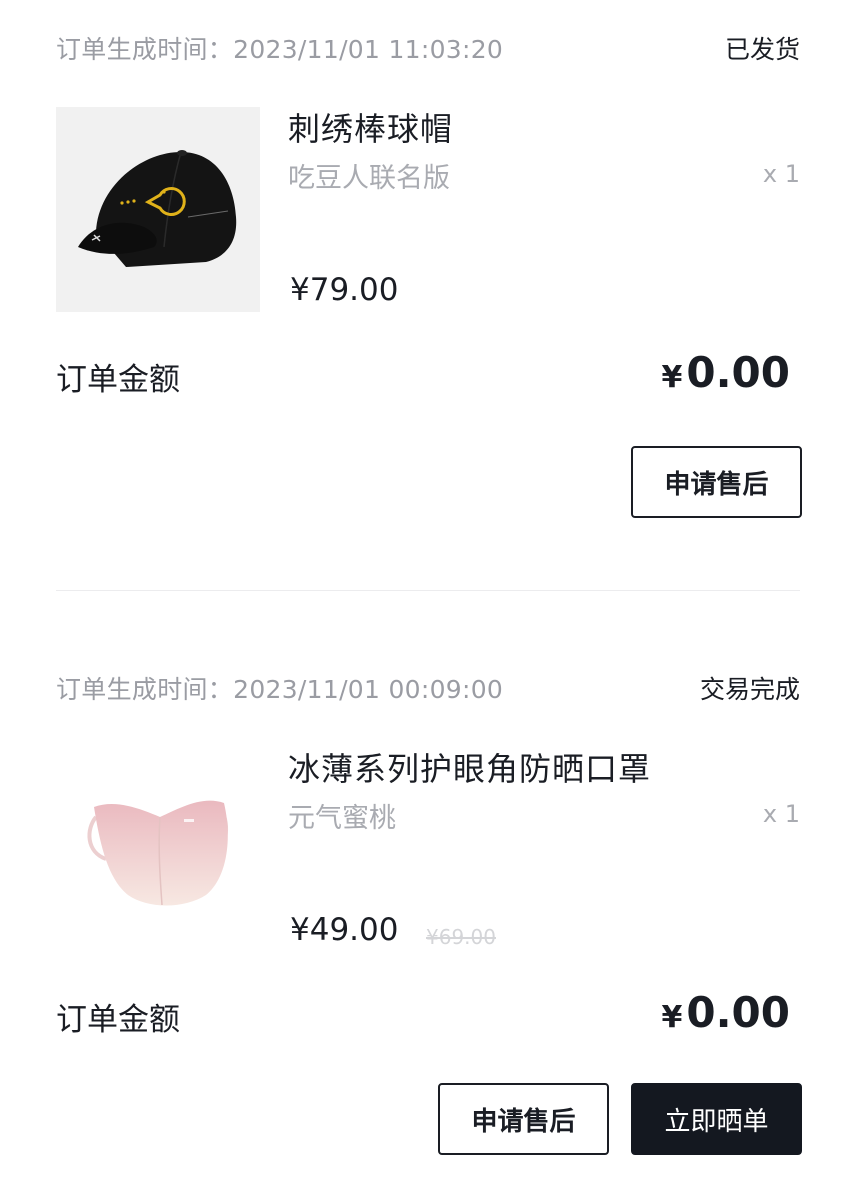  I want to click on order-divider, so click(428, 590).